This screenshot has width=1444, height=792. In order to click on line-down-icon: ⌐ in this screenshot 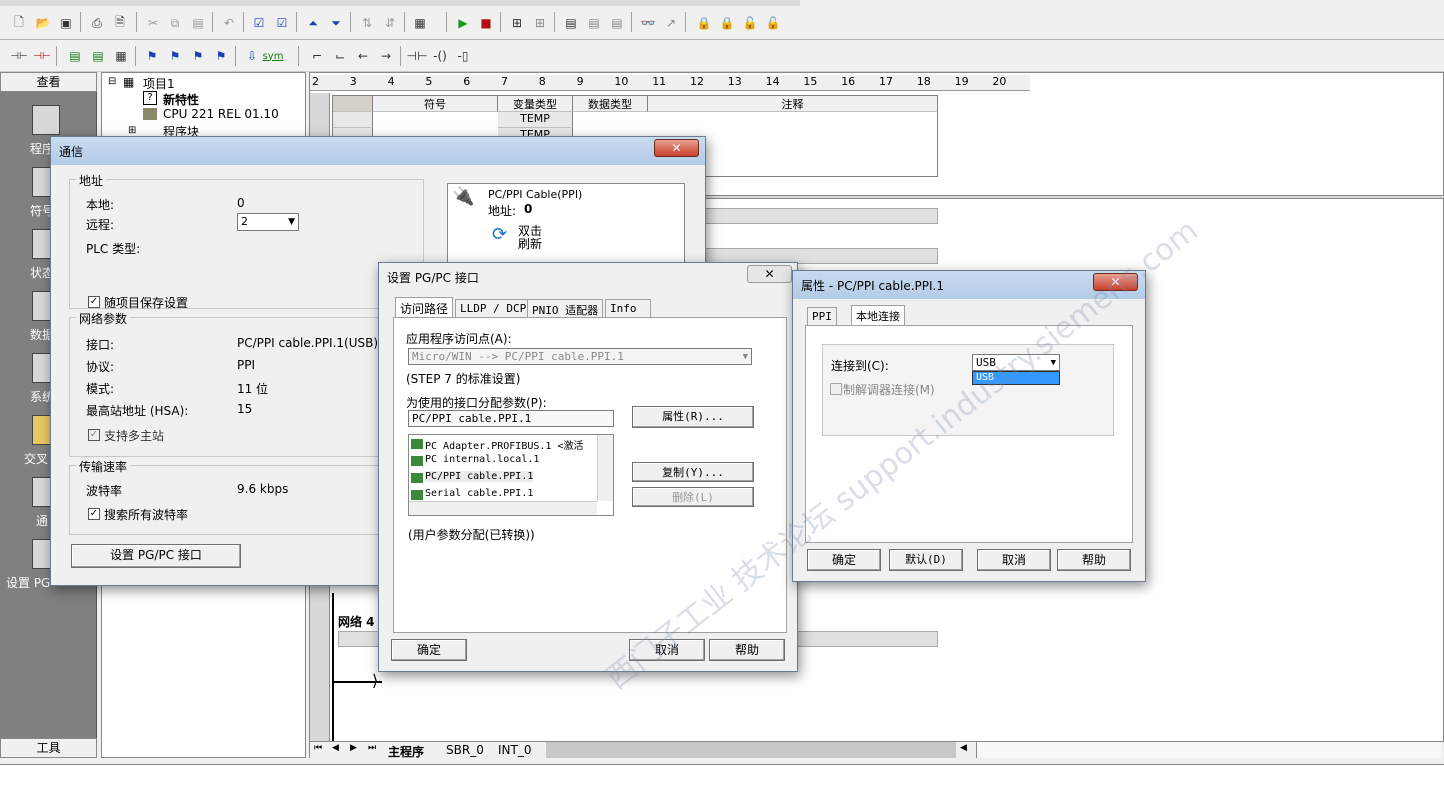, I will do `click(317, 56)`.